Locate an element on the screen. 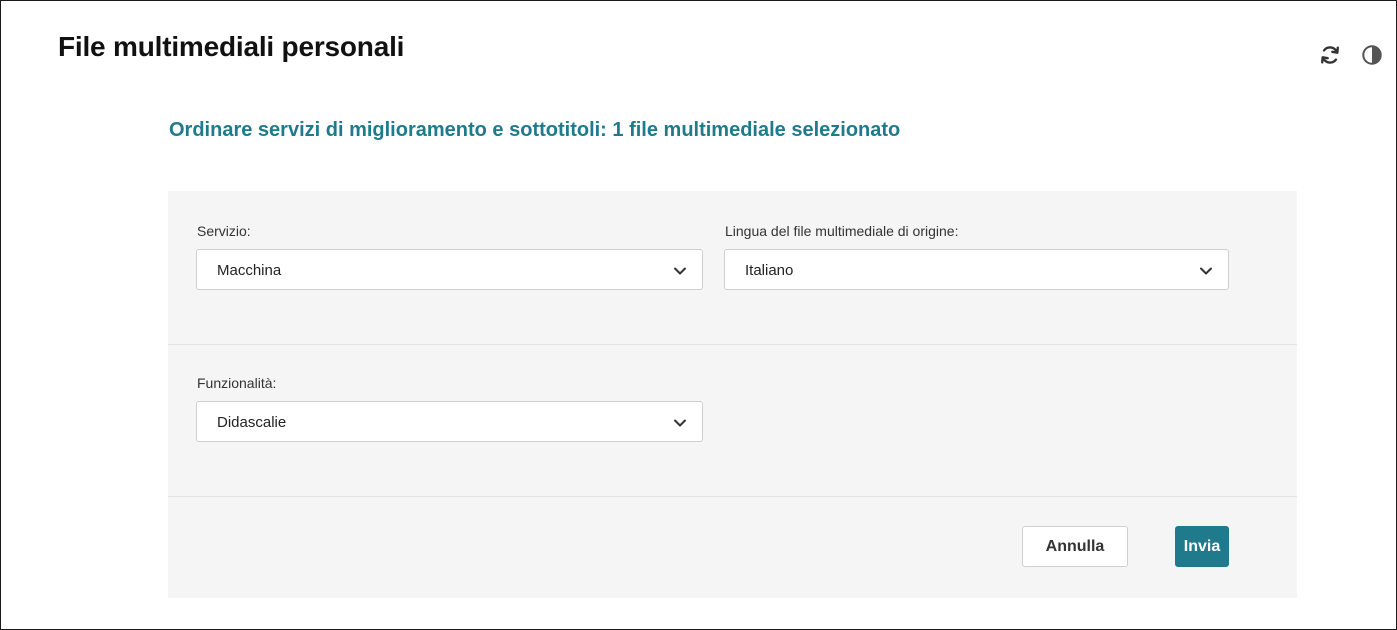 This screenshot has width=1397, height=630. form-actions: Annulla Invia is located at coordinates (732, 547).